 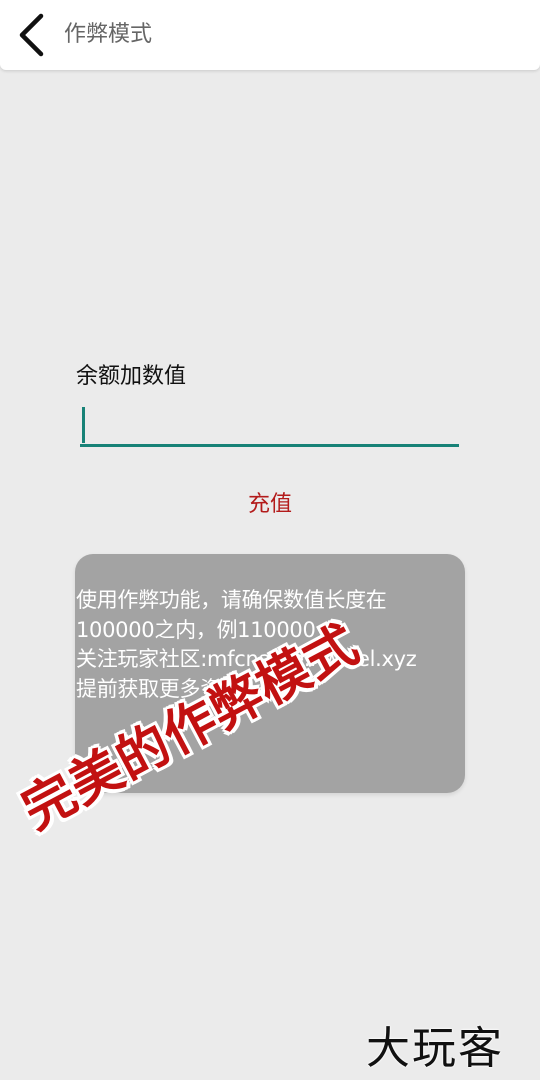 I want to click on text-caret, so click(x=83, y=425).